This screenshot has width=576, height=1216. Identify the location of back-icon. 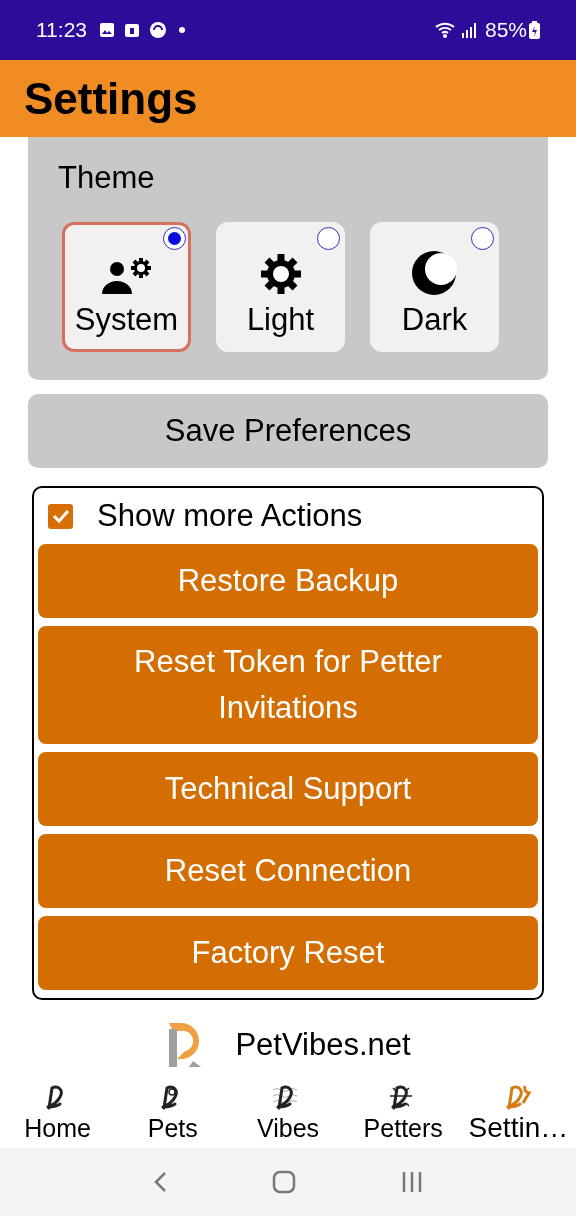
(159, 1182).